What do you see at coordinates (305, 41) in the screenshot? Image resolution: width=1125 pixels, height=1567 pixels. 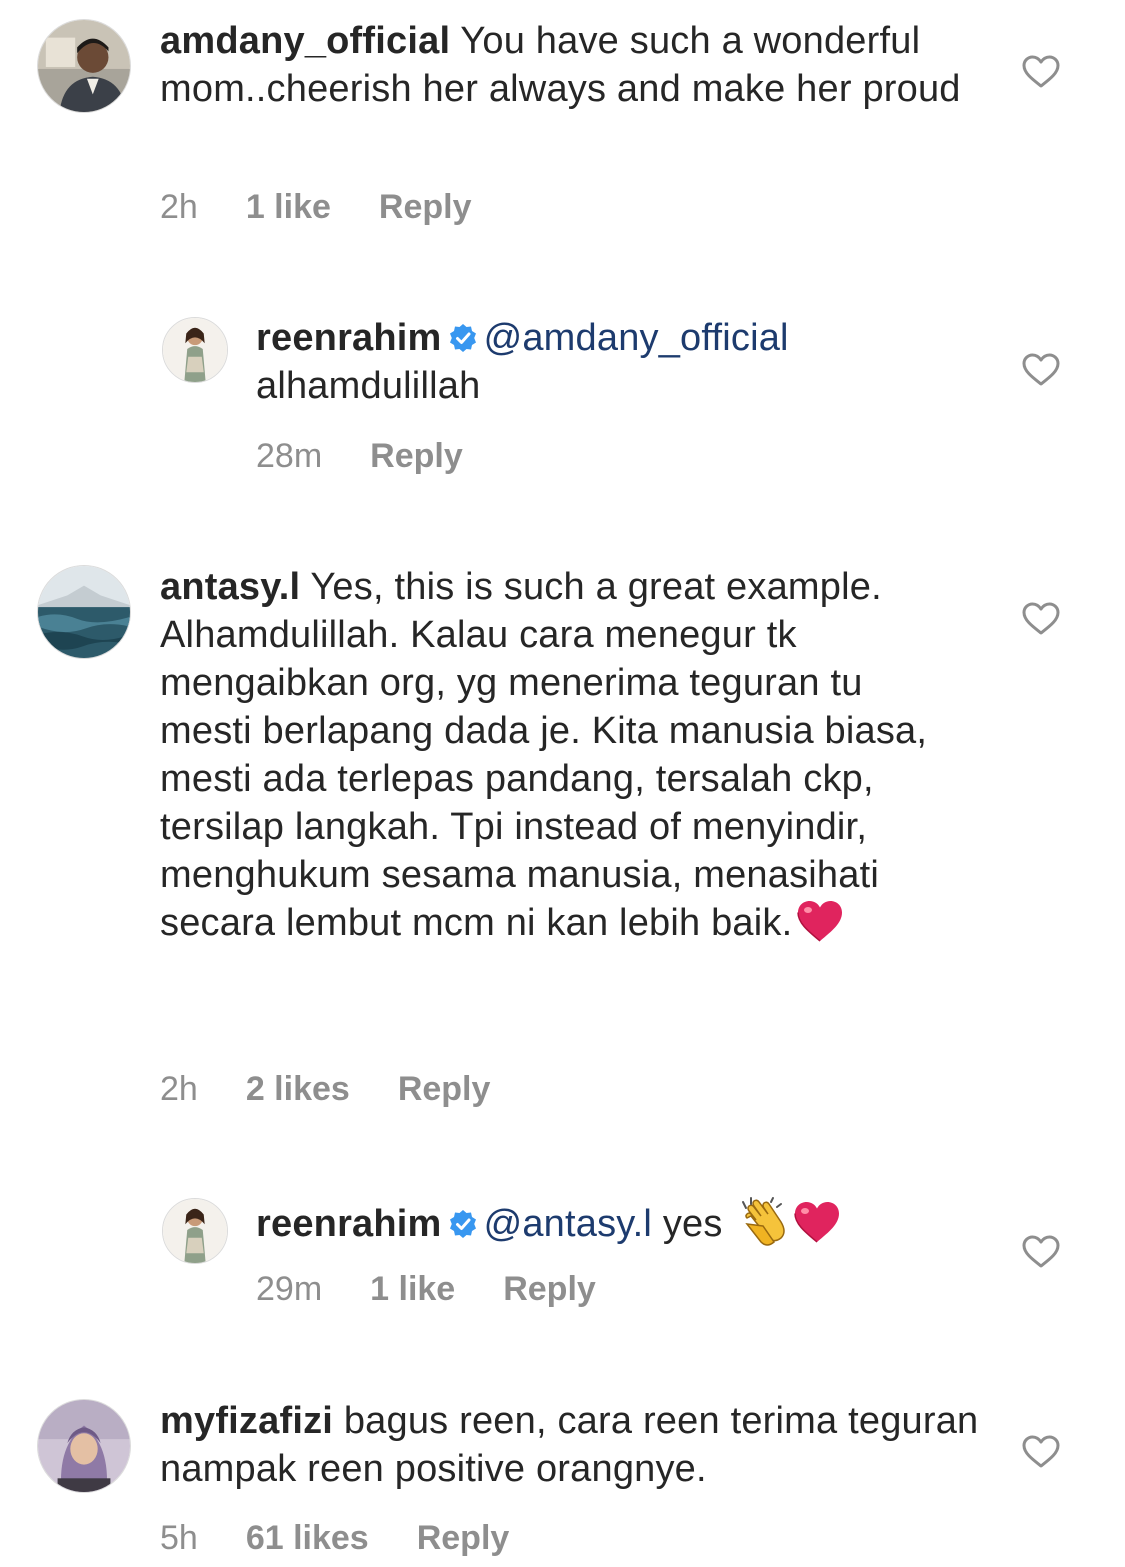 I see `comment-username: amdany_official` at bounding box center [305, 41].